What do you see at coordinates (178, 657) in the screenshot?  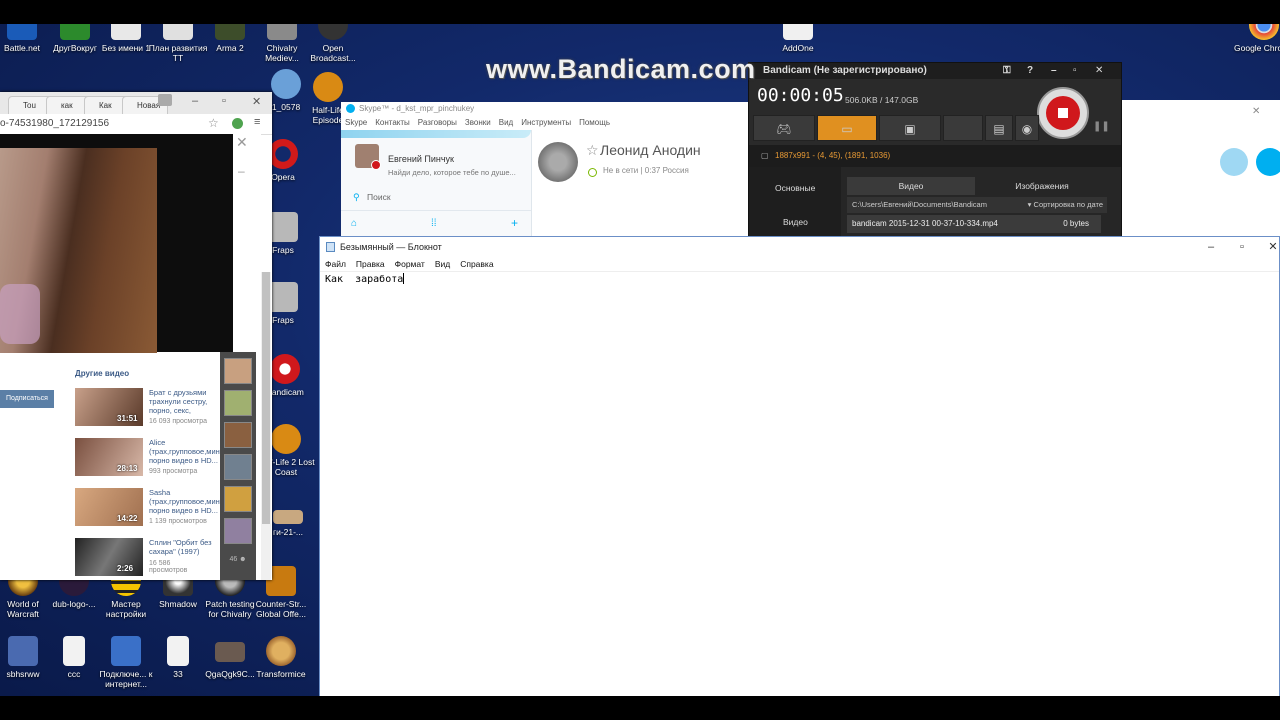 I see `desktop-icon-33: 33` at bounding box center [178, 657].